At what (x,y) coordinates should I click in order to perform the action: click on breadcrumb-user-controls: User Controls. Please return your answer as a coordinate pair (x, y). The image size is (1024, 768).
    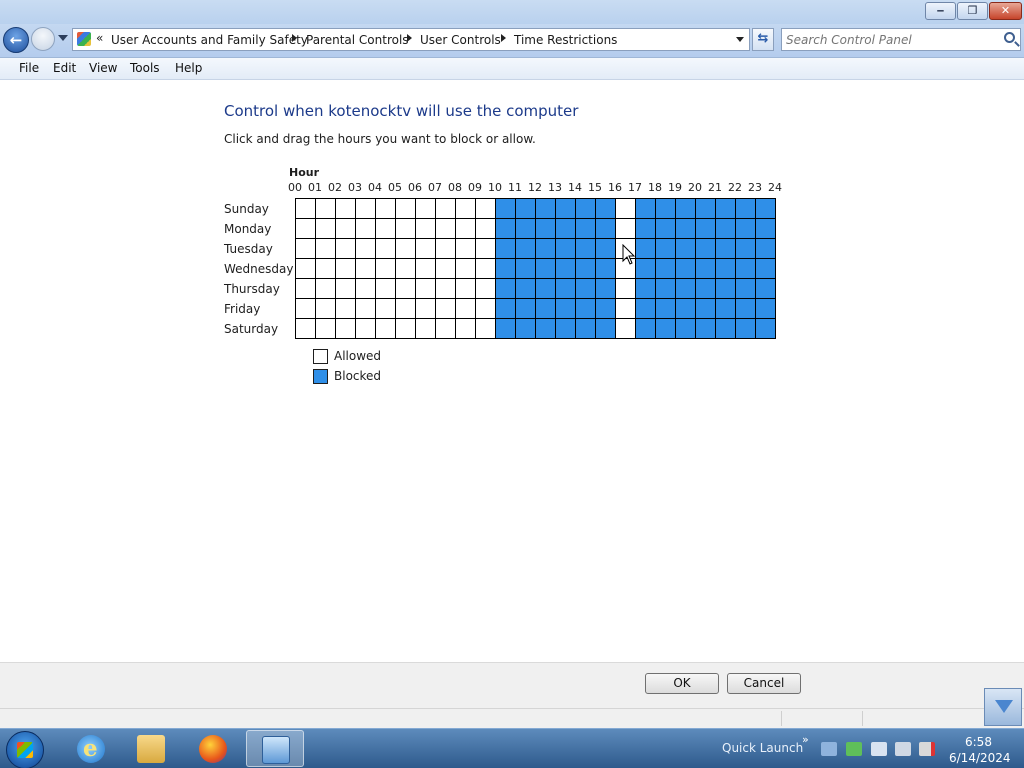
    Looking at the image, I should click on (460, 40).